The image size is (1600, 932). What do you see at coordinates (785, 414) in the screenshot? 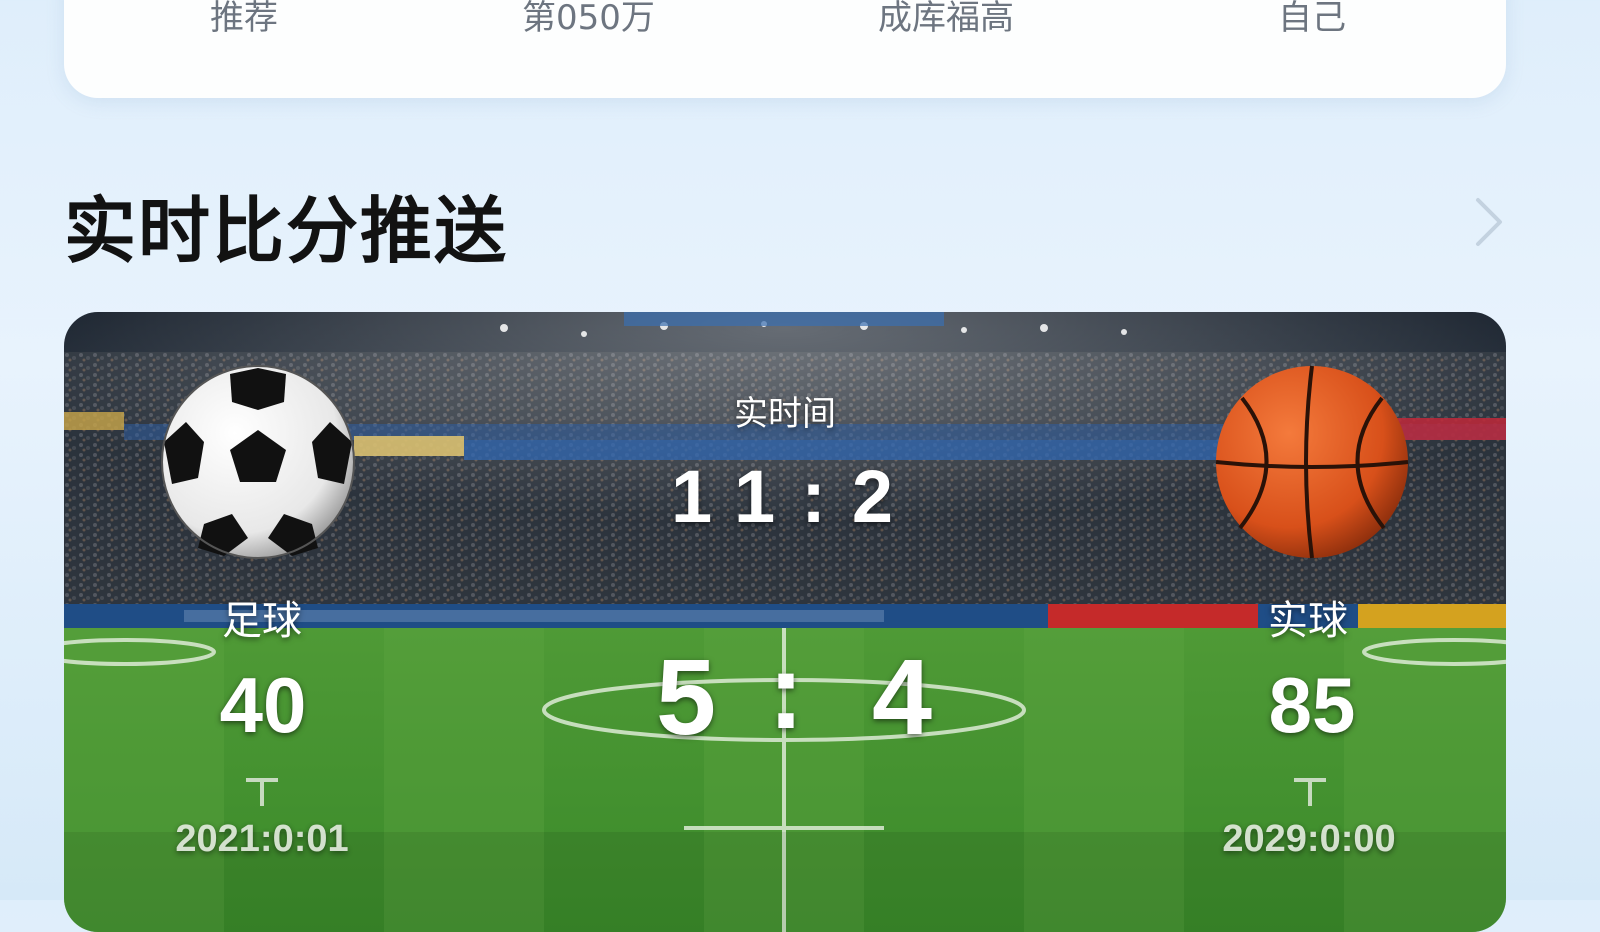
I see `live-time-label: 实时间` at bounding box center [785, 414].